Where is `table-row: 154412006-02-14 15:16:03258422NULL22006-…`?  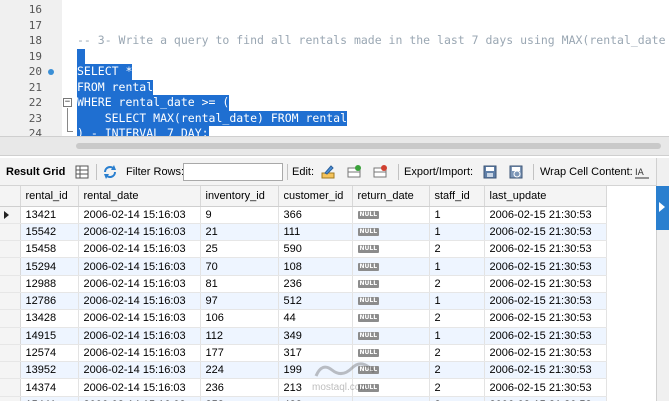
table-row: 154412006-02-14 15:16:03258422NULL22006-… is located at coordinates (303, 398).